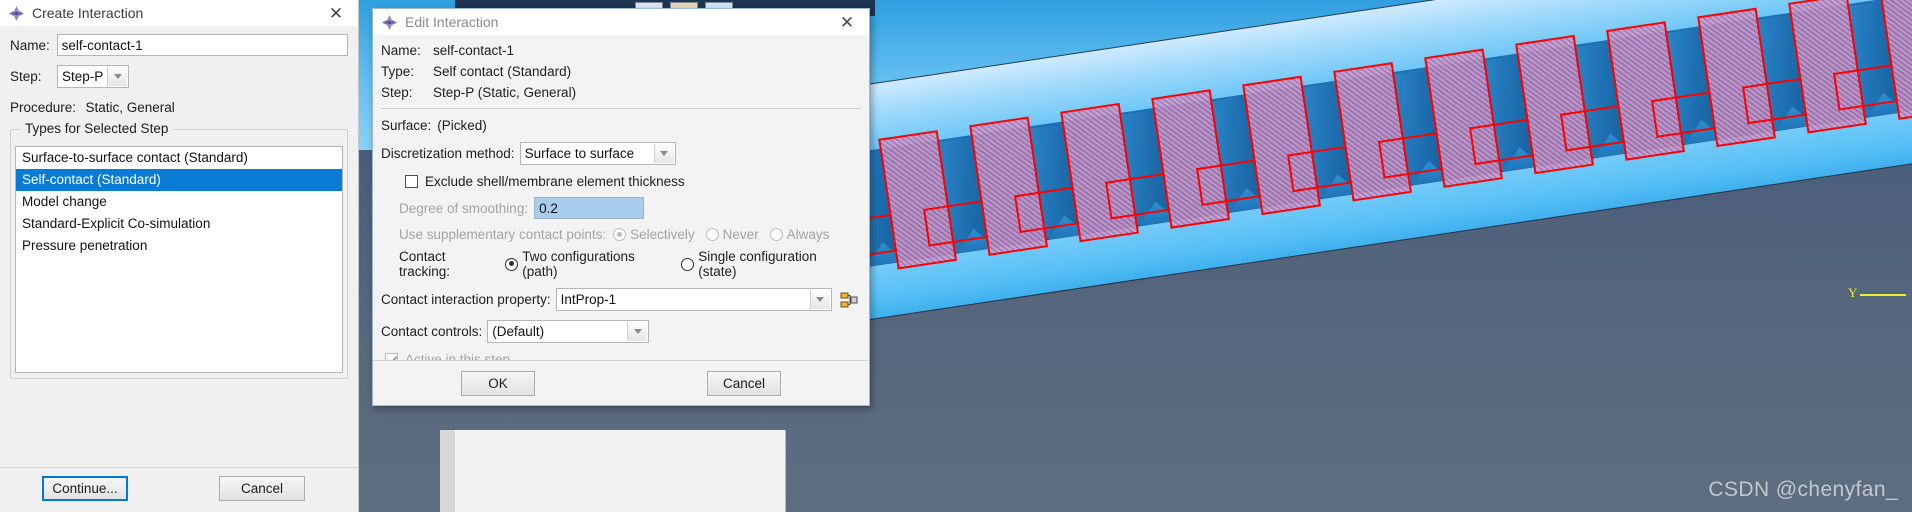 The width and height of the screenshot is (1912, 512). Describe the element at coordinates (398, 71) in the screenshot. I see `edit-type-label: Type:` at that location.